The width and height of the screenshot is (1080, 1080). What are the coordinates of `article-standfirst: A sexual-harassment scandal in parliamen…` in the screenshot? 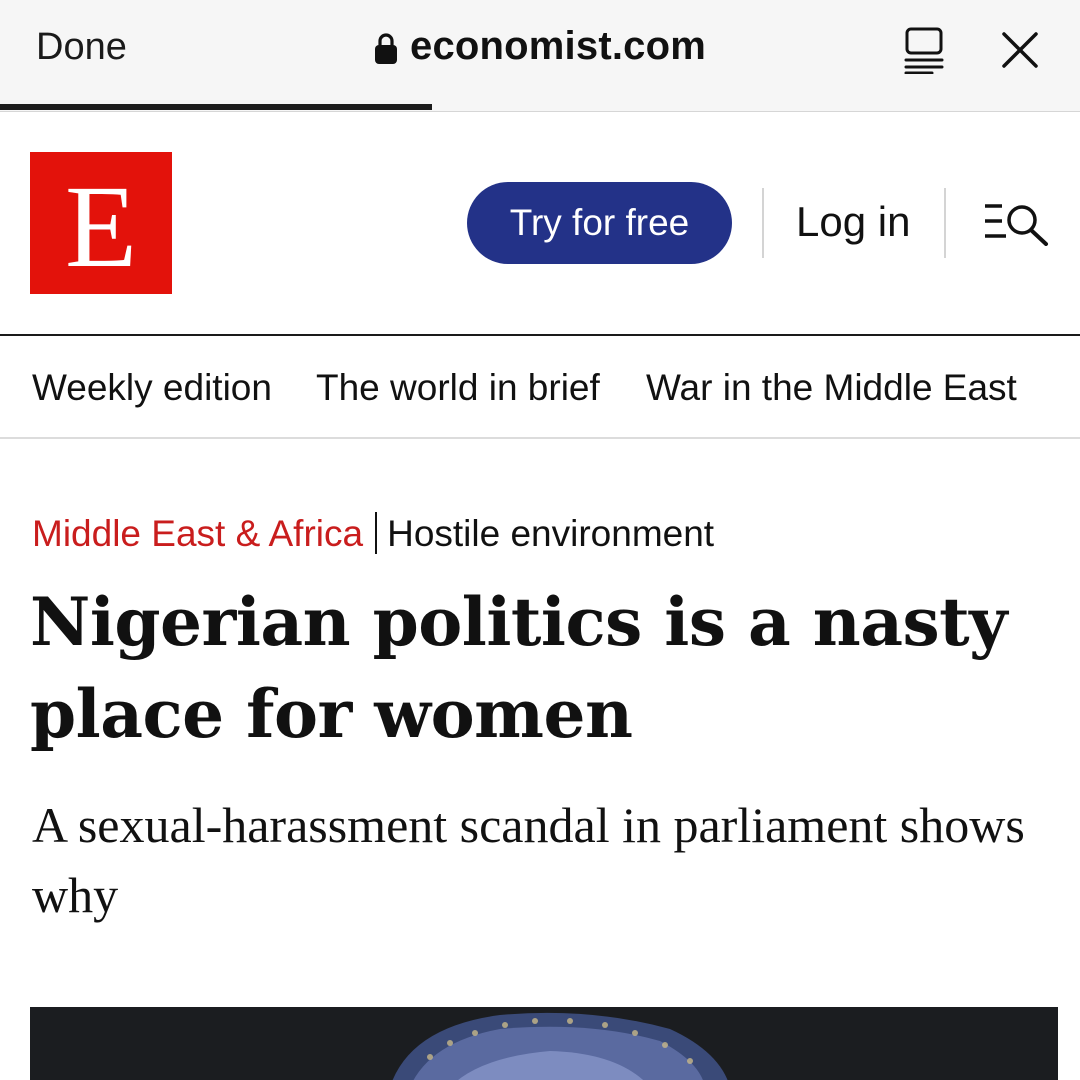 It's located at (528, 860).